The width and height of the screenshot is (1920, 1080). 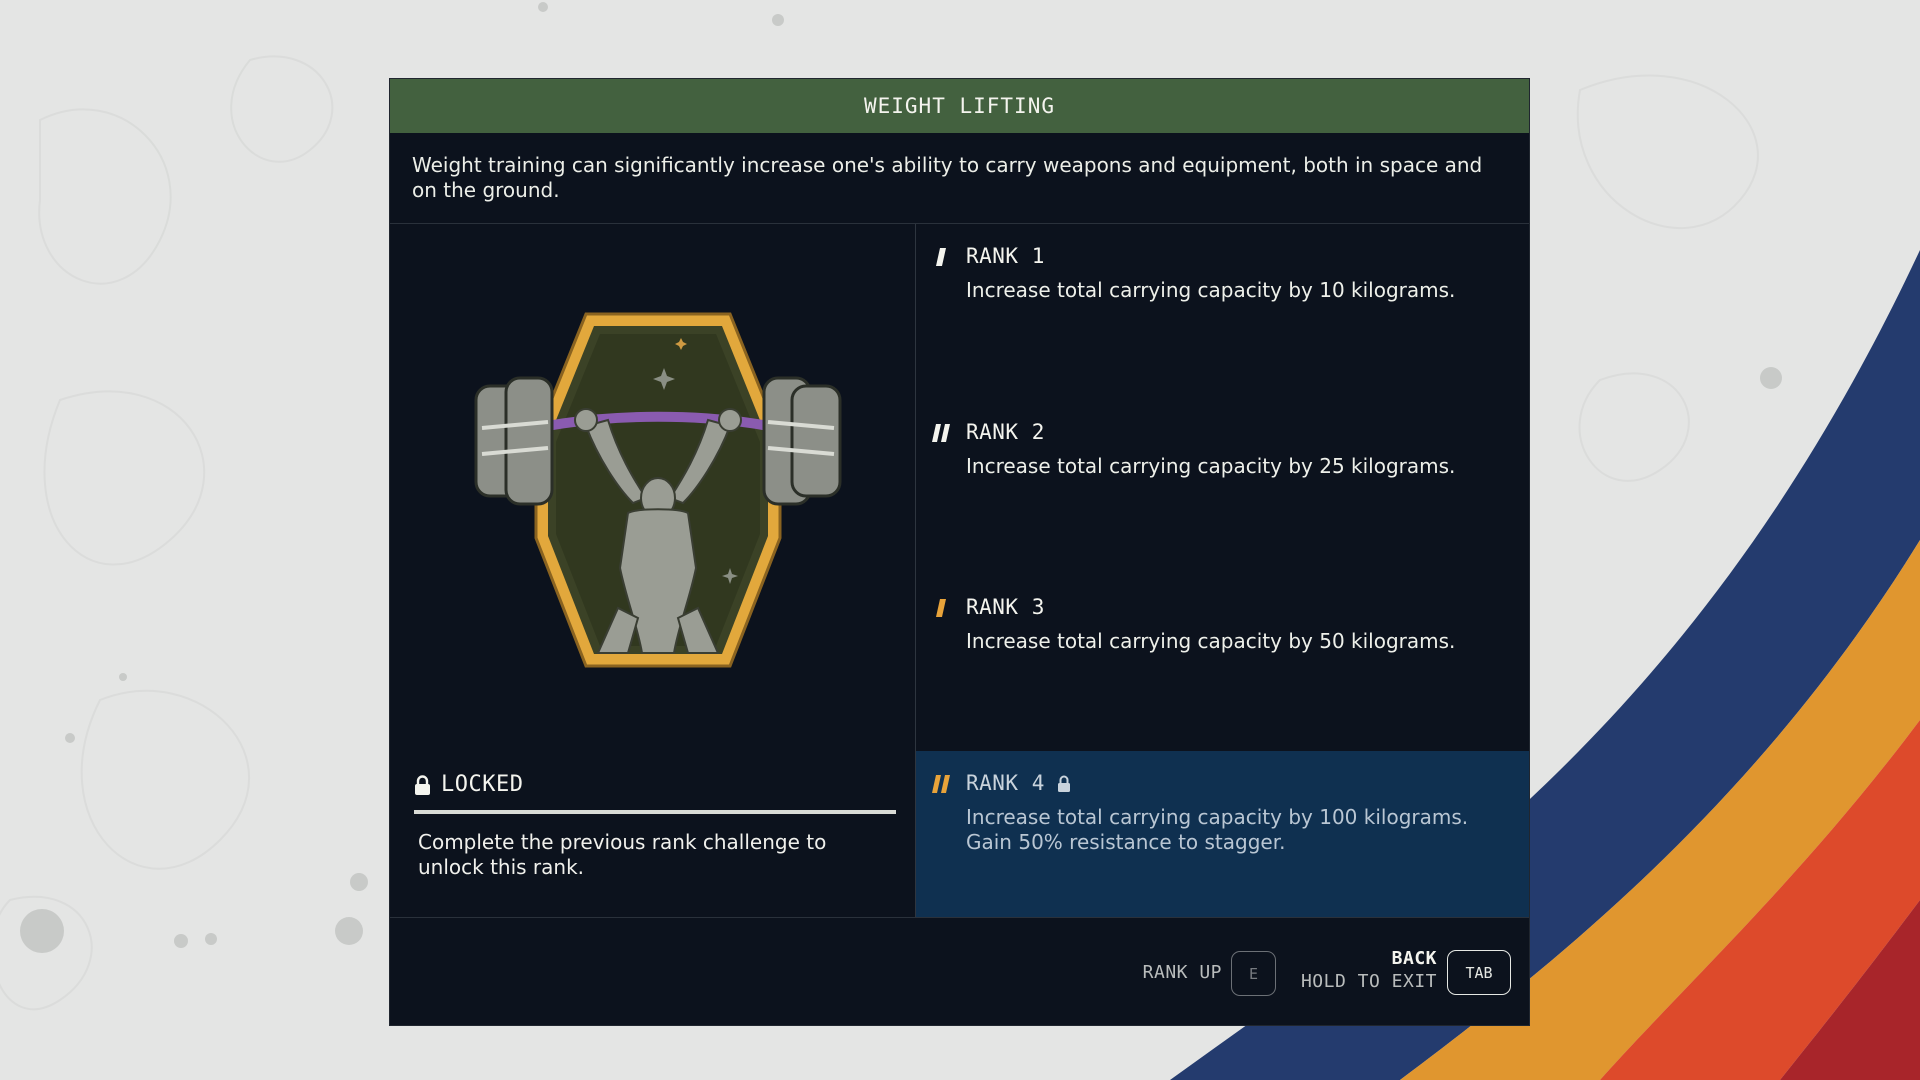 What do you see at coordinates (959, 106) in the screenshot?
I see `skill-title: WEIGHT LIFTING` at bounding box center [959, 106].